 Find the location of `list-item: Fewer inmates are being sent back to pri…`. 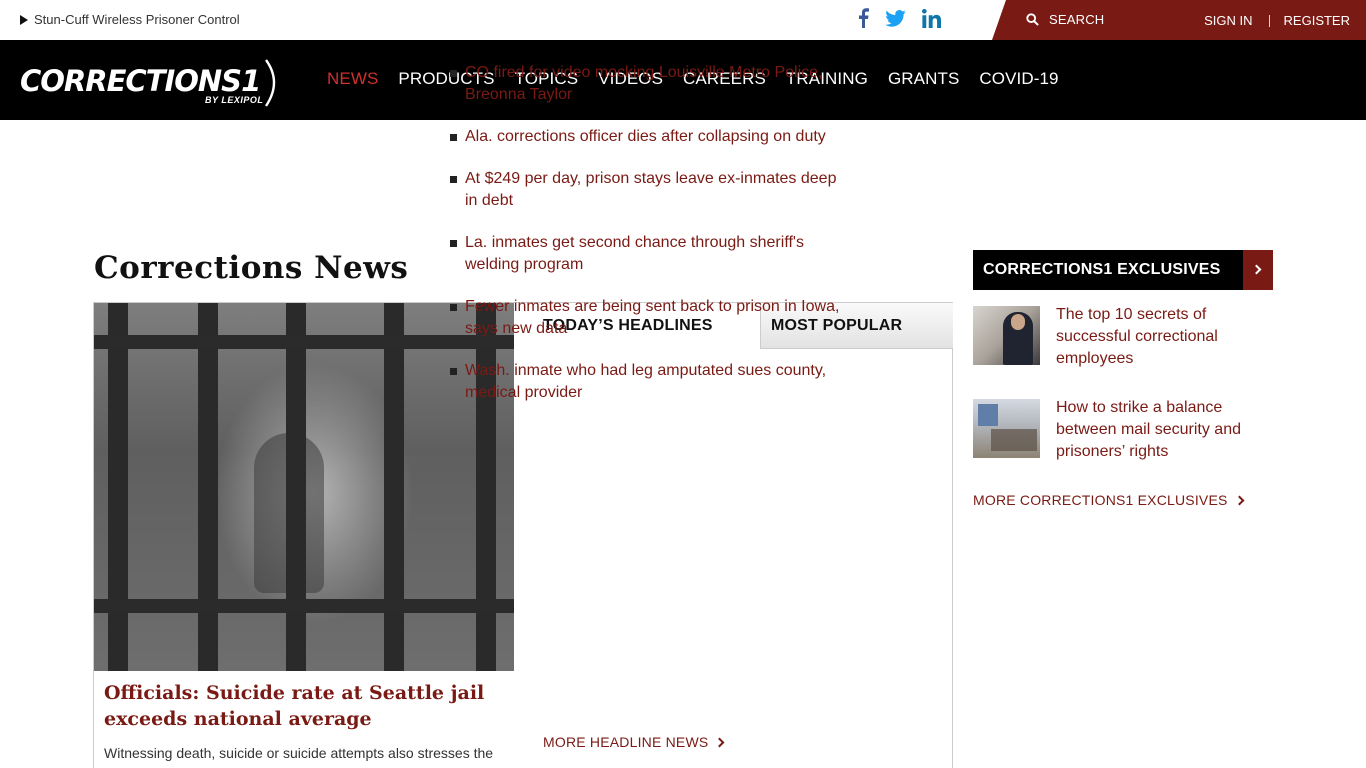

list-item: Fewer inmates are being sent back to pri… is located at coordinates (650, 318).